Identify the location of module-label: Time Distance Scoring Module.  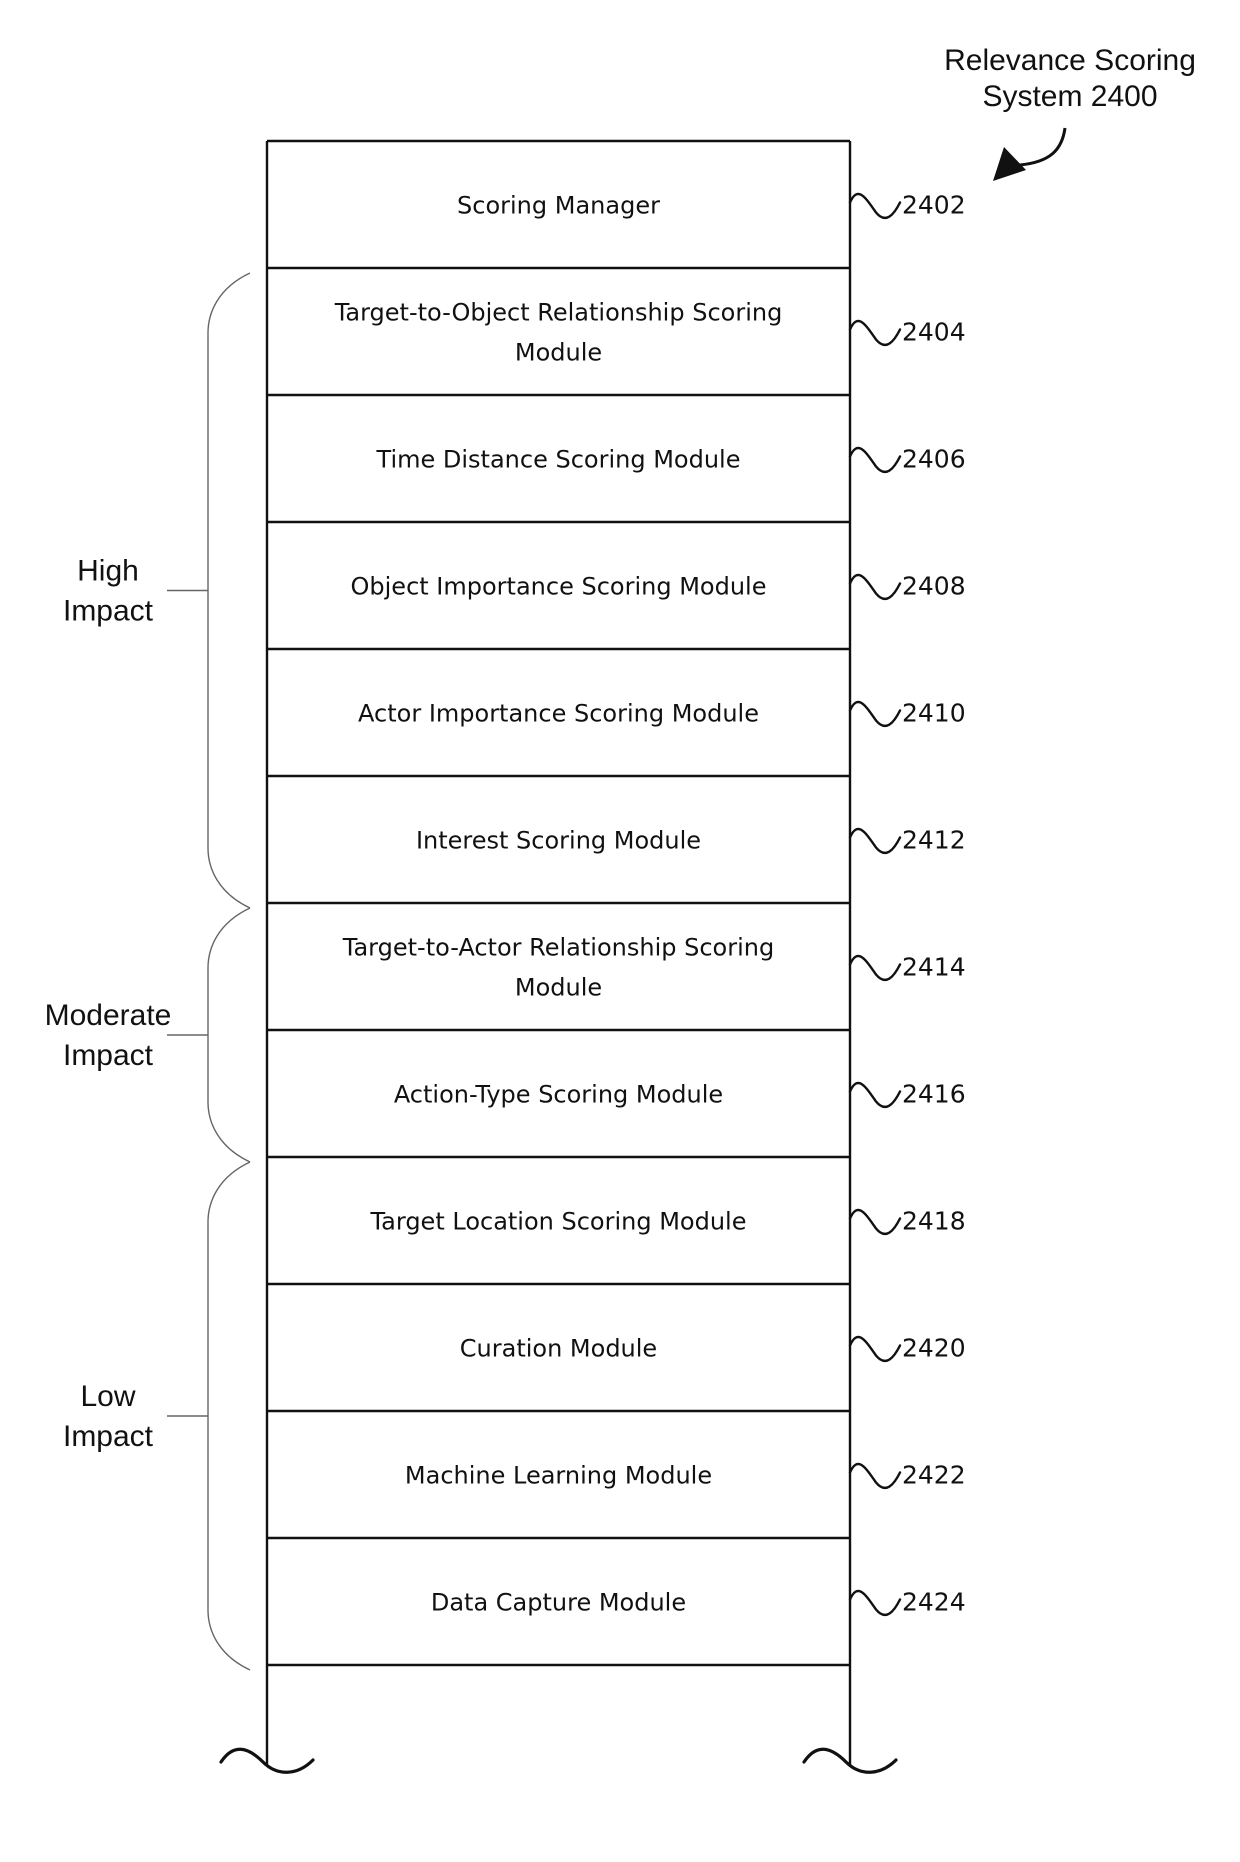
(558, 460).